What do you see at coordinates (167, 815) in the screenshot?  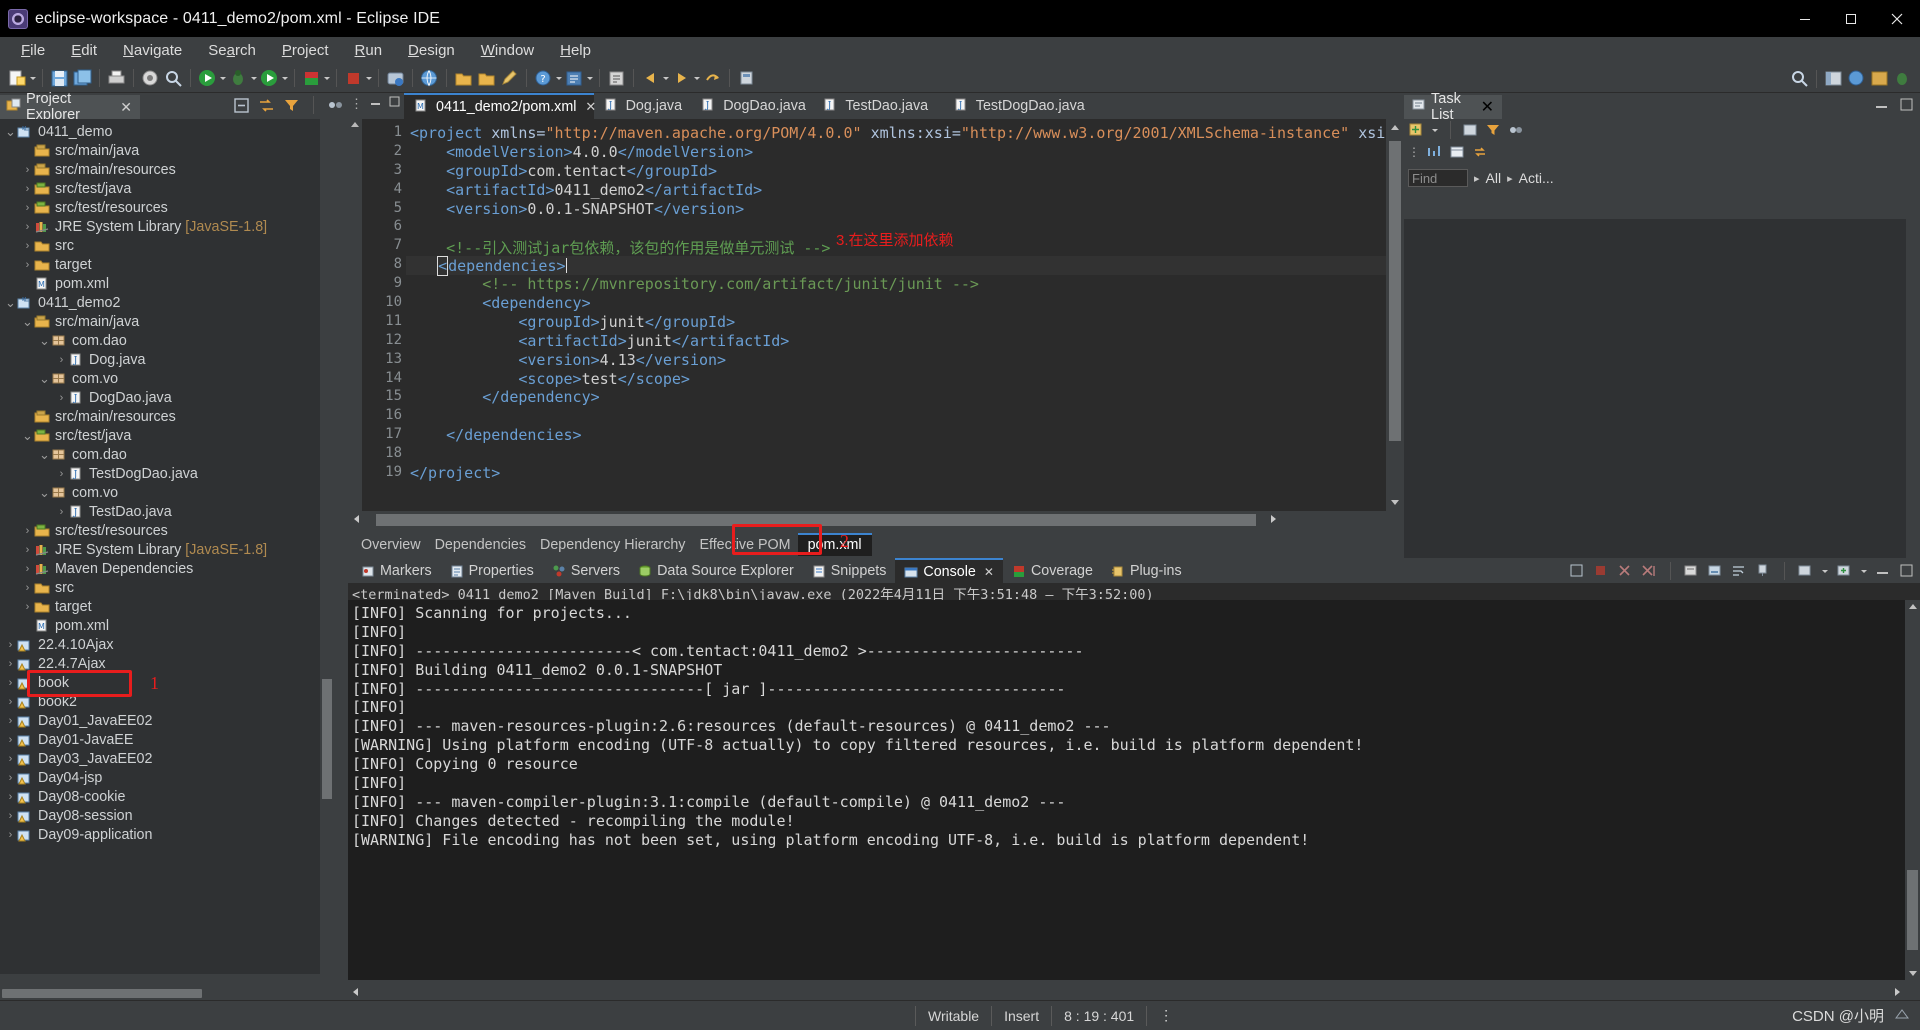 I see `tree-item: › Day08-session` at bounding box center [167, 815].